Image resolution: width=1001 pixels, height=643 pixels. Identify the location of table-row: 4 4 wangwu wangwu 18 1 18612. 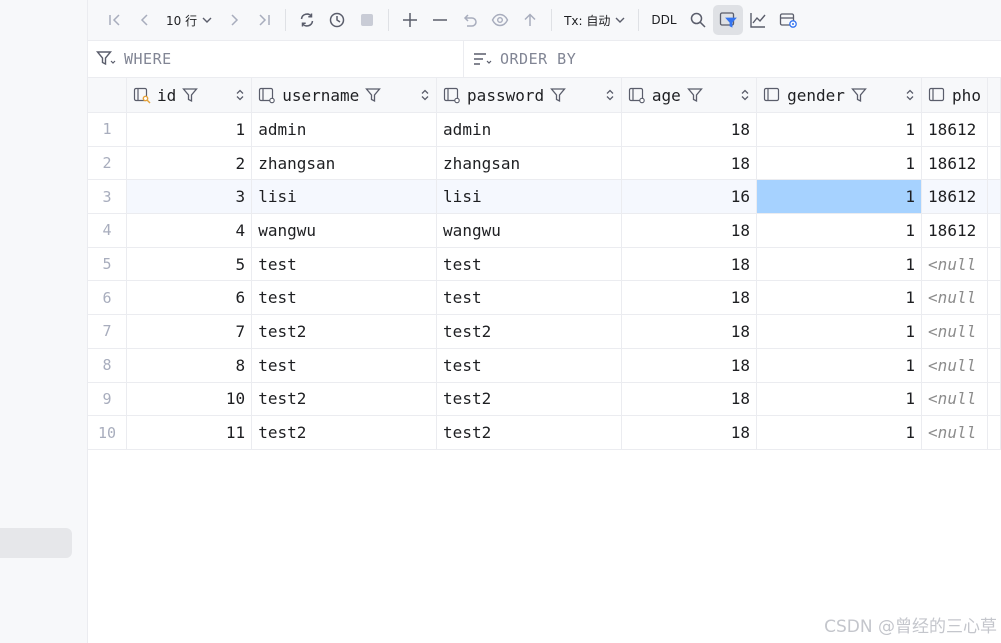
(544, 230).